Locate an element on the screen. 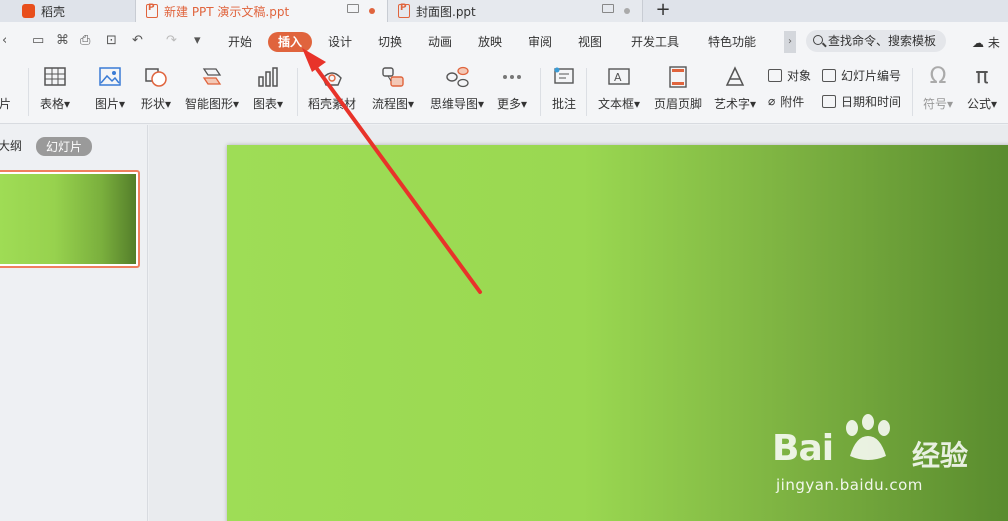 The width and height of the screenshot is (1008, 521). flowchart-icon is located at coordinates (393, 77).